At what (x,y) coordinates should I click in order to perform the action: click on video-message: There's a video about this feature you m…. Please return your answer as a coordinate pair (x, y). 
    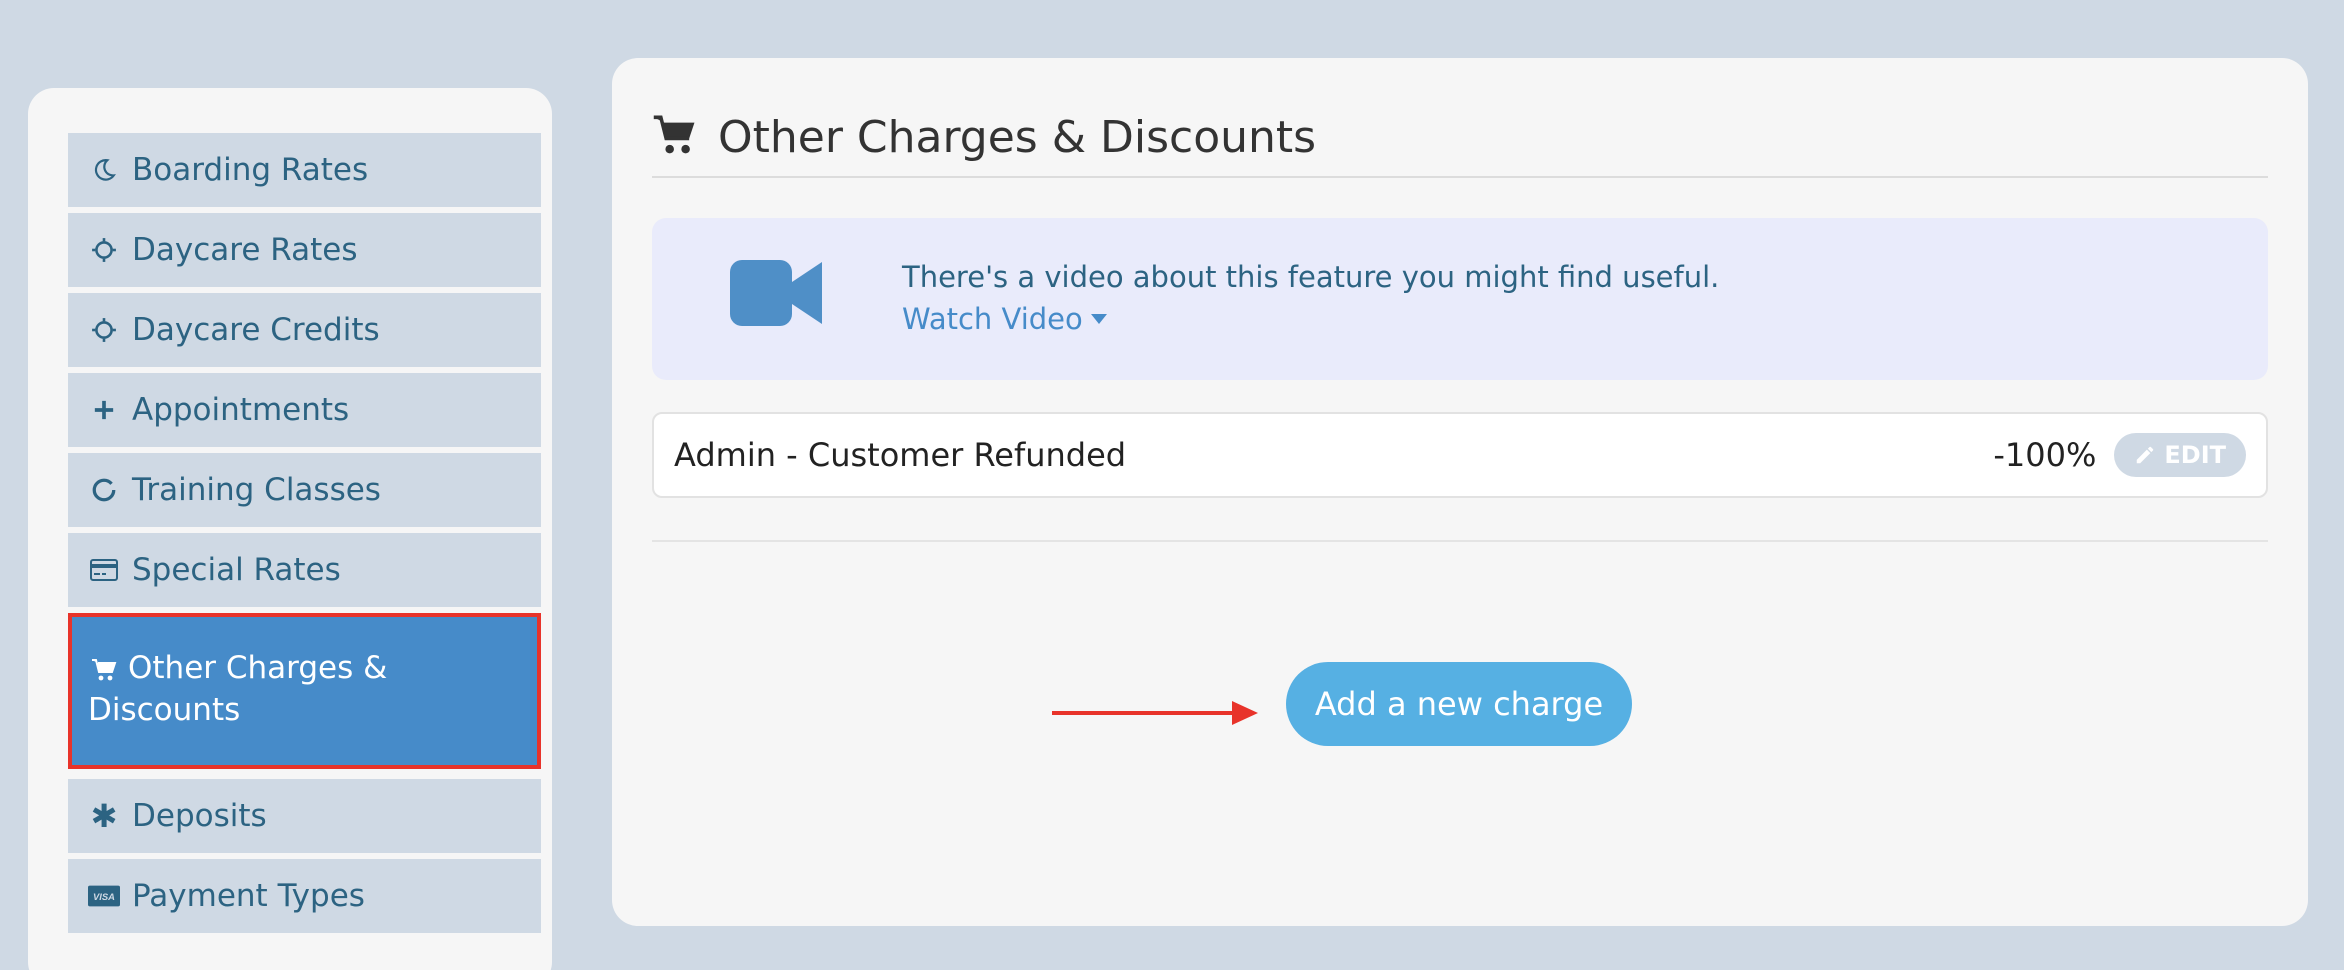
    Looking at the image, I should click on (1311, 277).